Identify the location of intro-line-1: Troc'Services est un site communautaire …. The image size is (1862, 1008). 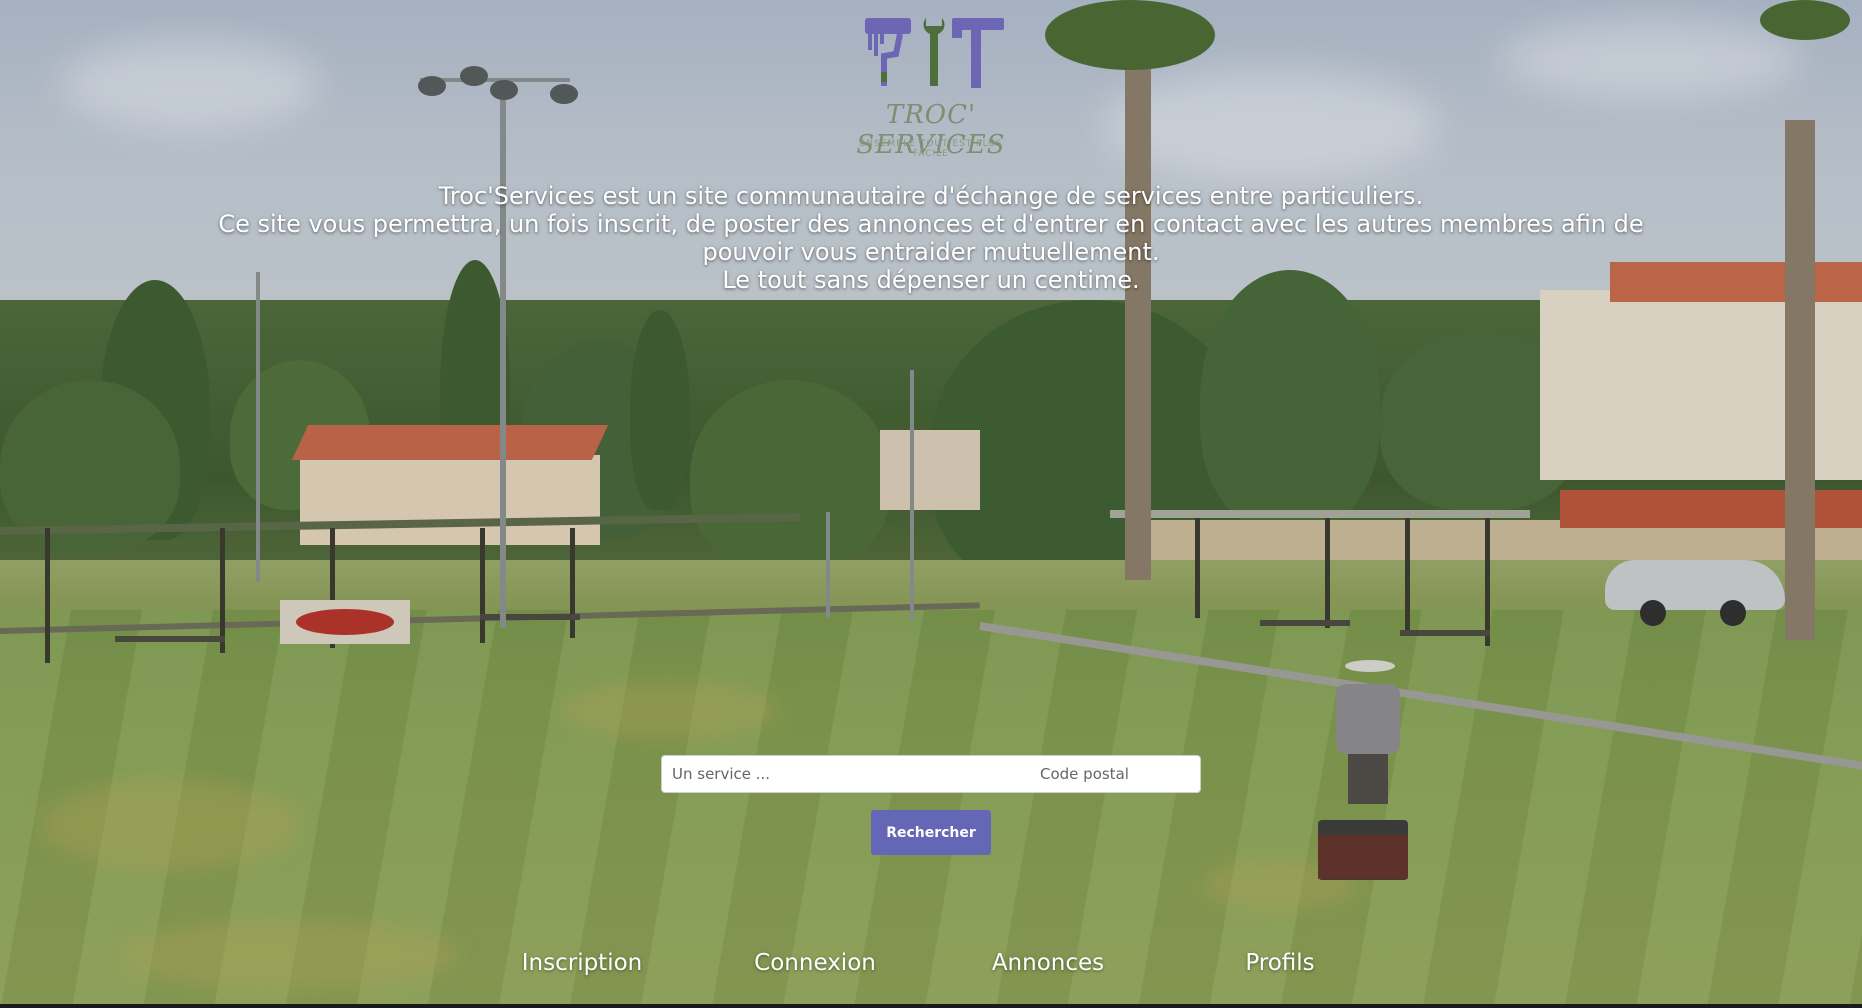
(931, 196).